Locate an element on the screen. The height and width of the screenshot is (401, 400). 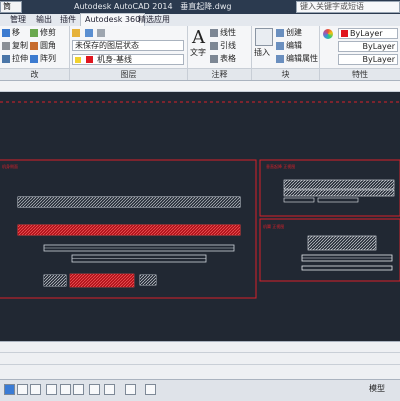
trim-label: 修剪 is located at coordinates (48, 32).